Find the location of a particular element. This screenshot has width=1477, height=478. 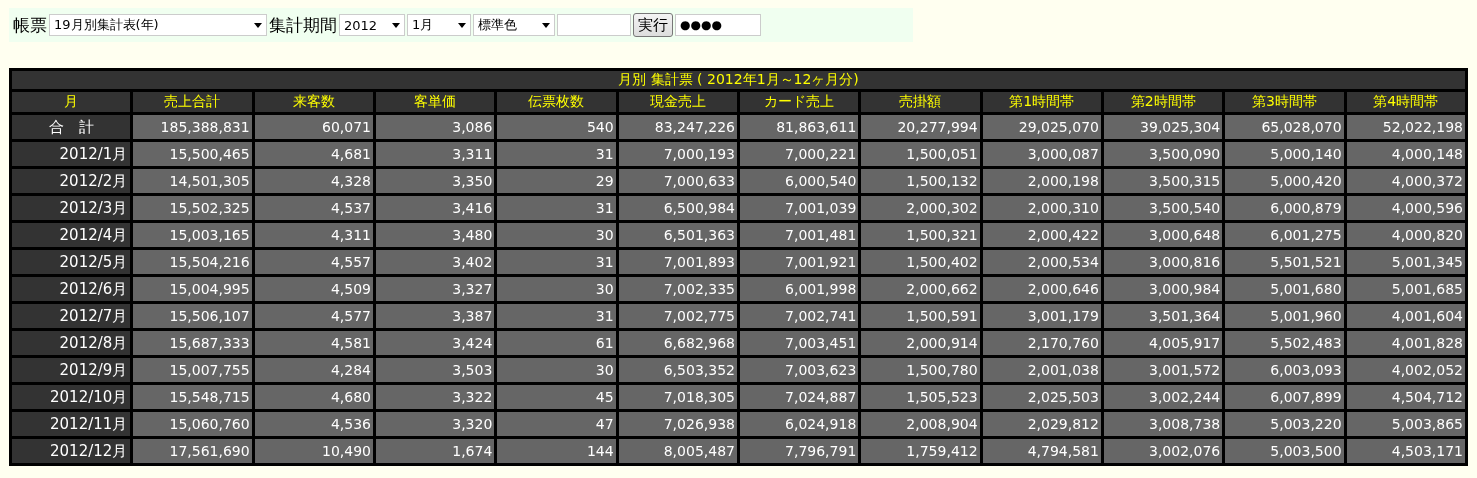

table-cell: 6,007,899 is located at coordinates (1284, 397).